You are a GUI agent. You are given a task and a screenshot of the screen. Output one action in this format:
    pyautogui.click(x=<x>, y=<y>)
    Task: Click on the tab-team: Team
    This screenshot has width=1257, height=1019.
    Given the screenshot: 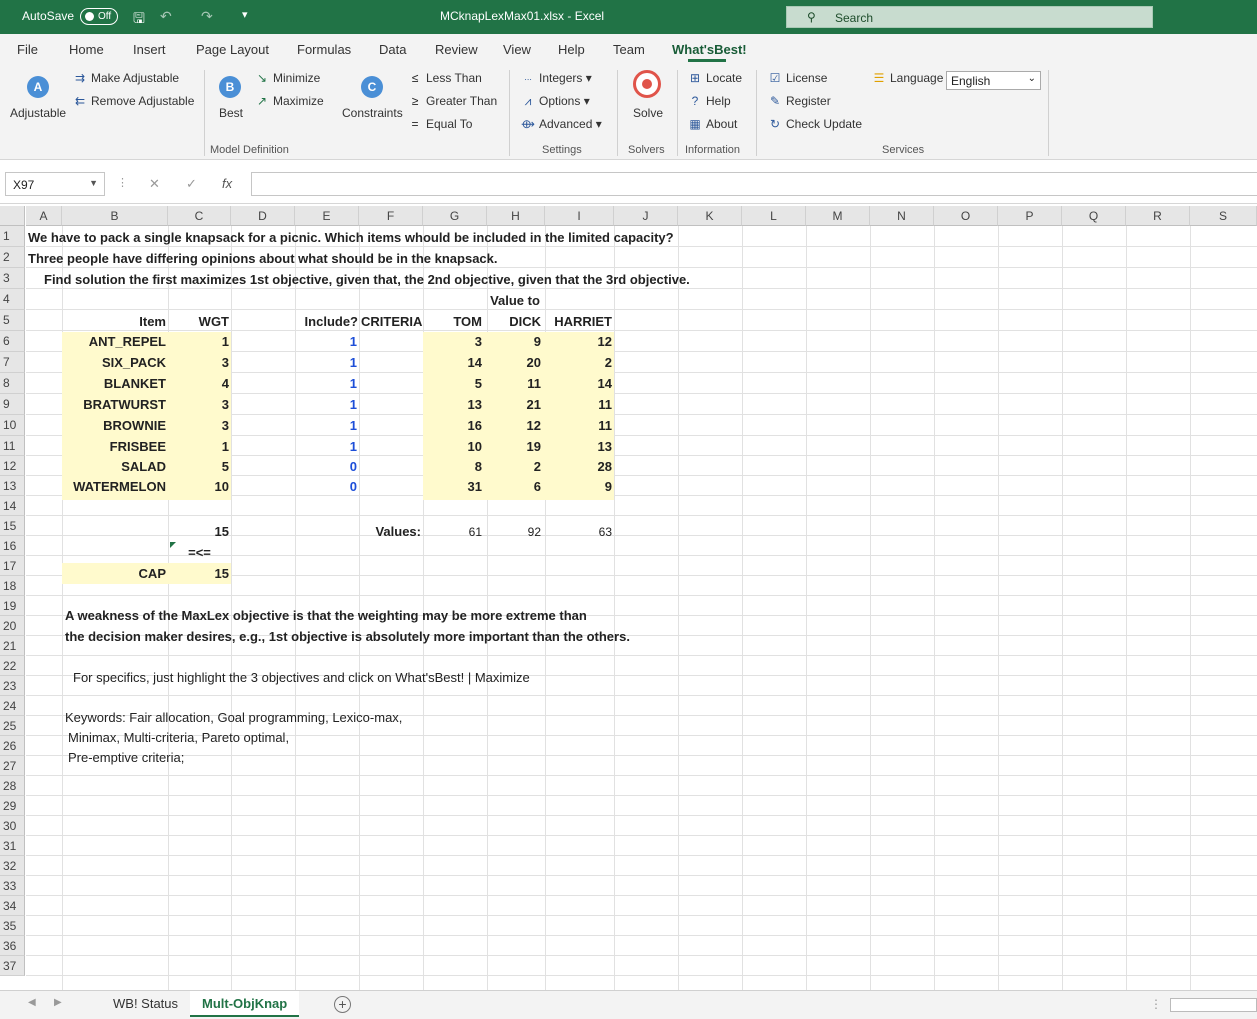 What is the action you would take?
    pyautogui.click(x=629, y=49)
    